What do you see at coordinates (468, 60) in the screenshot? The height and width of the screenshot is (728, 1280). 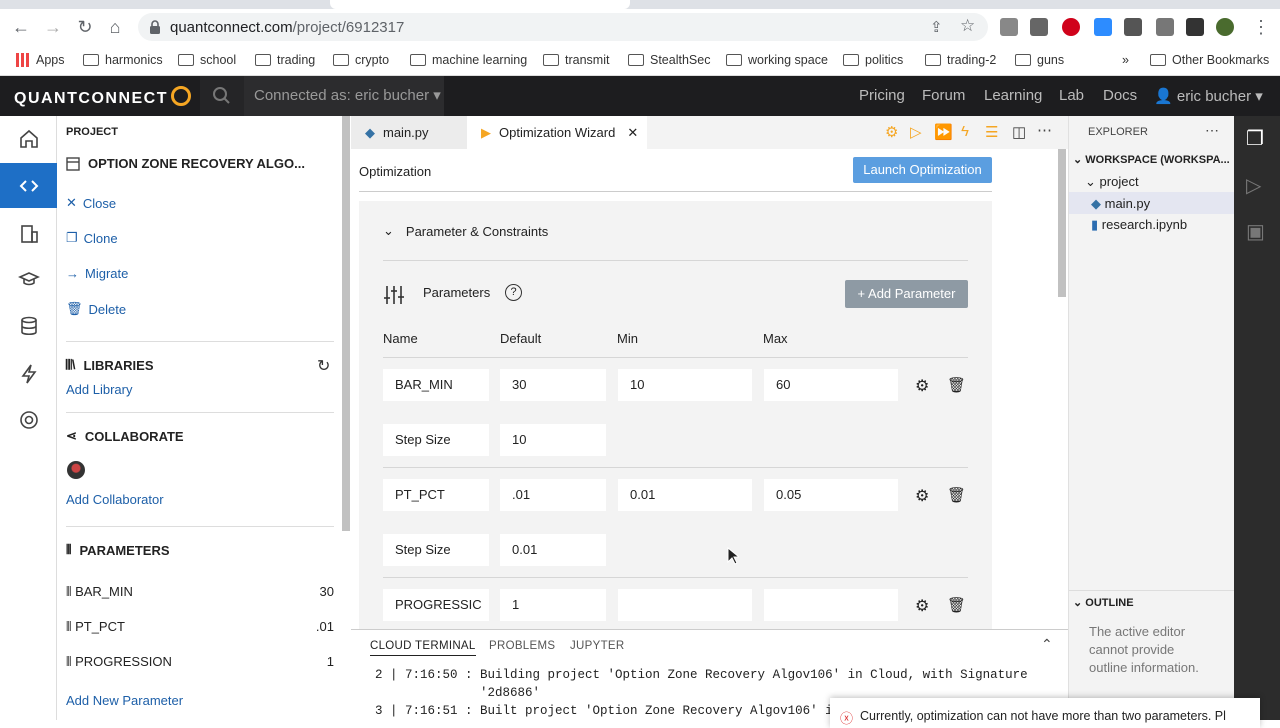 I see `bookmark-folder: machine learning` at bounding box center [468, 60].